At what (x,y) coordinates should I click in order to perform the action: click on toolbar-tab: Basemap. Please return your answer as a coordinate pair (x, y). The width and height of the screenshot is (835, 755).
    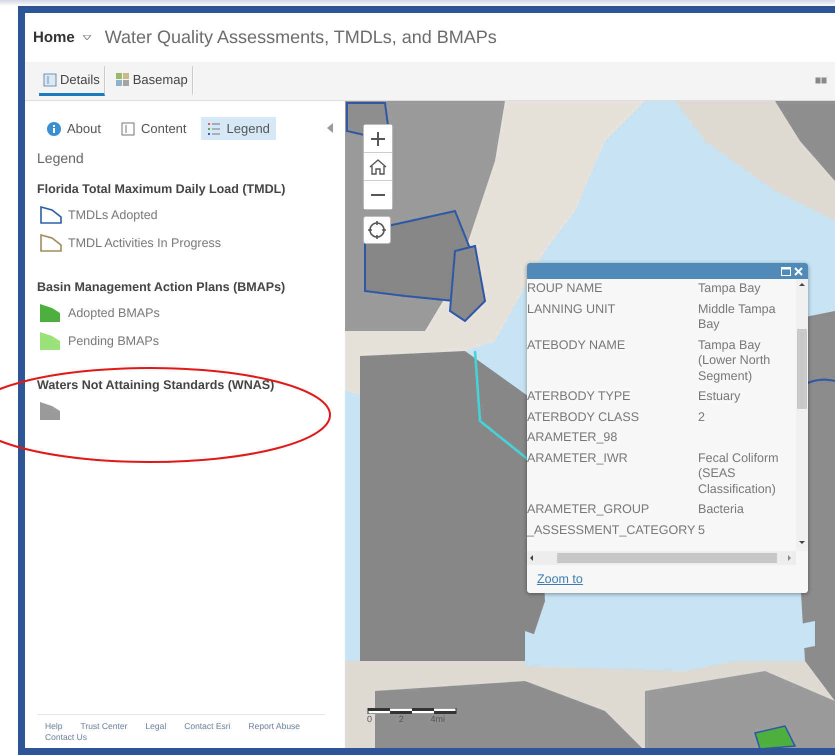
    Looking at the image, I should click on (151, 81).